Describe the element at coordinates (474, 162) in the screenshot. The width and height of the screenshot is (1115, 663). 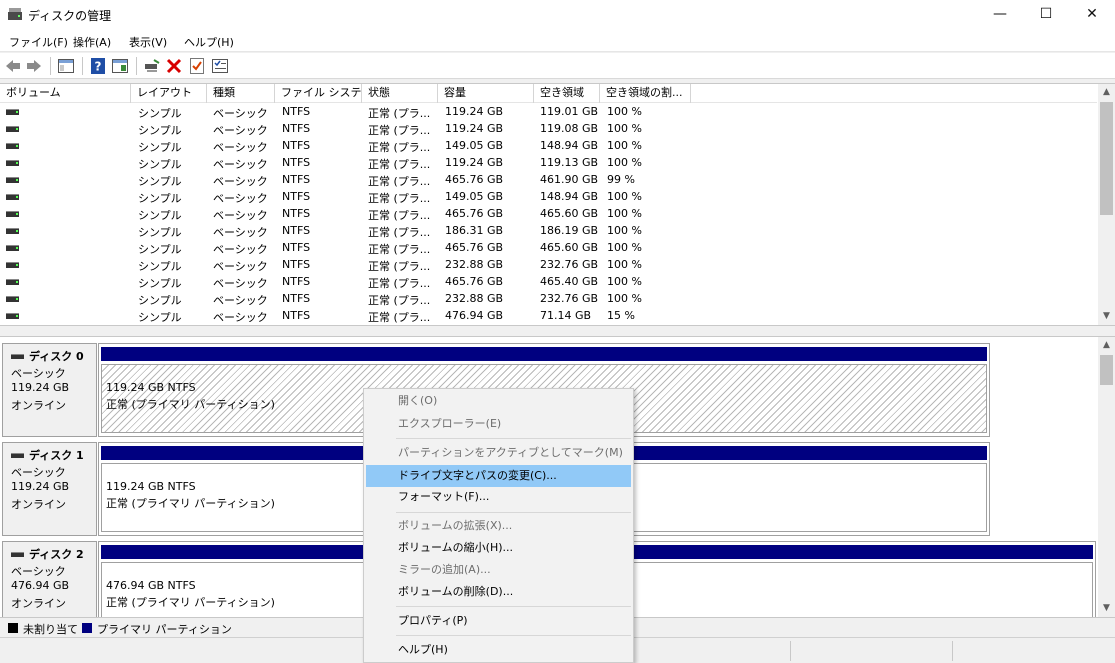
I see `volume-capacity: 119.24 GB` at that location.